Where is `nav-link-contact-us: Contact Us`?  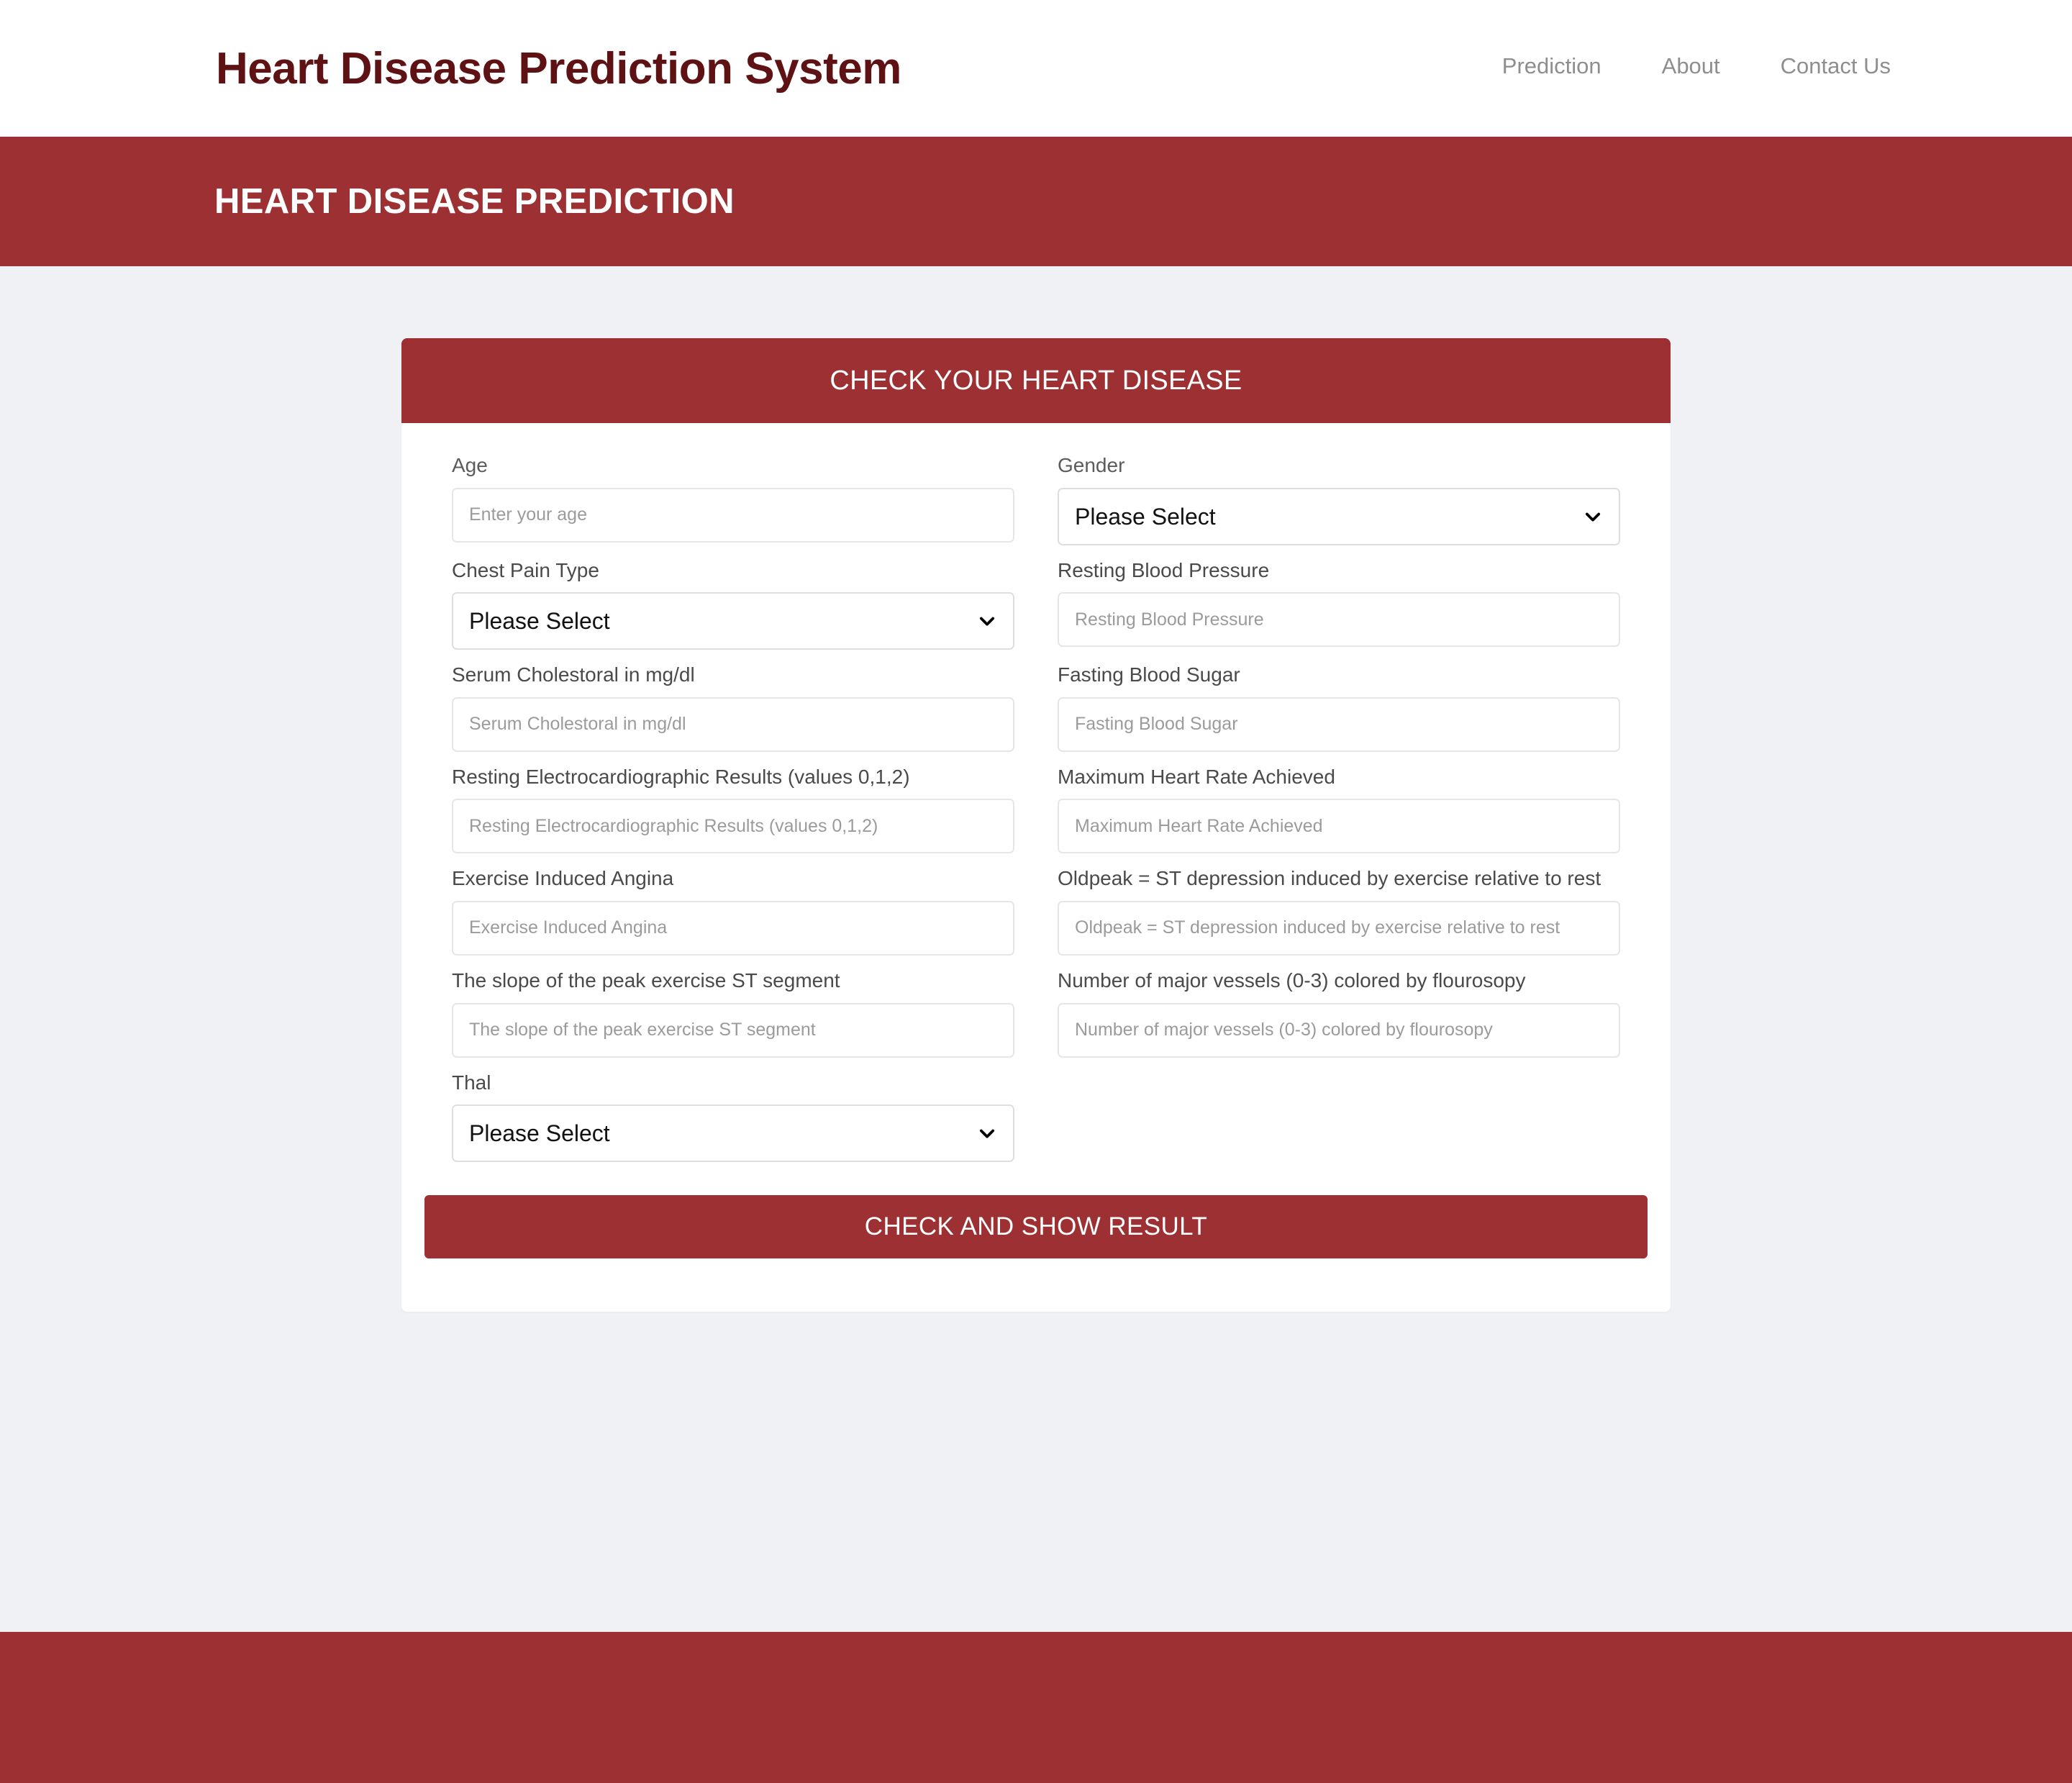 nav-link-contact-us: Contact Us is located at coordinates (1836, 66).